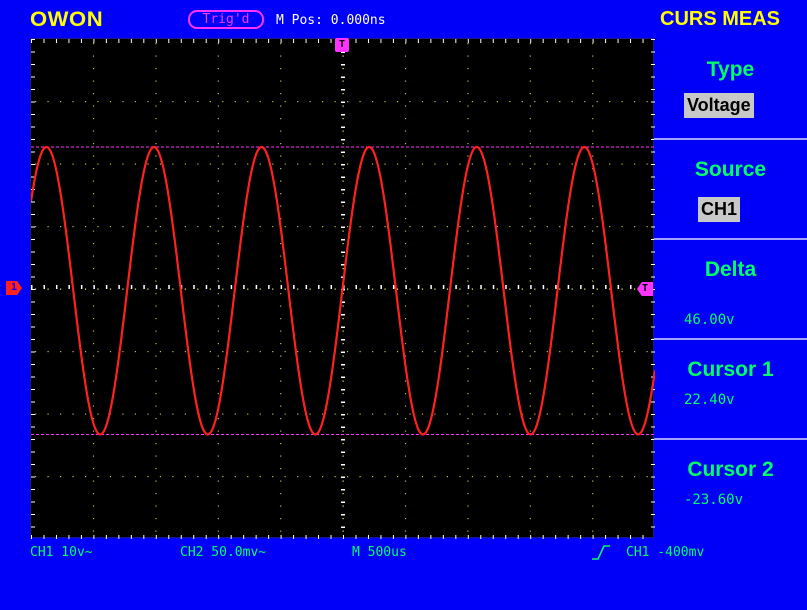 The width and height of the screenshot is (807, 610). I want to click on trigger-info: CH1 -400mv, so click(665, 552).